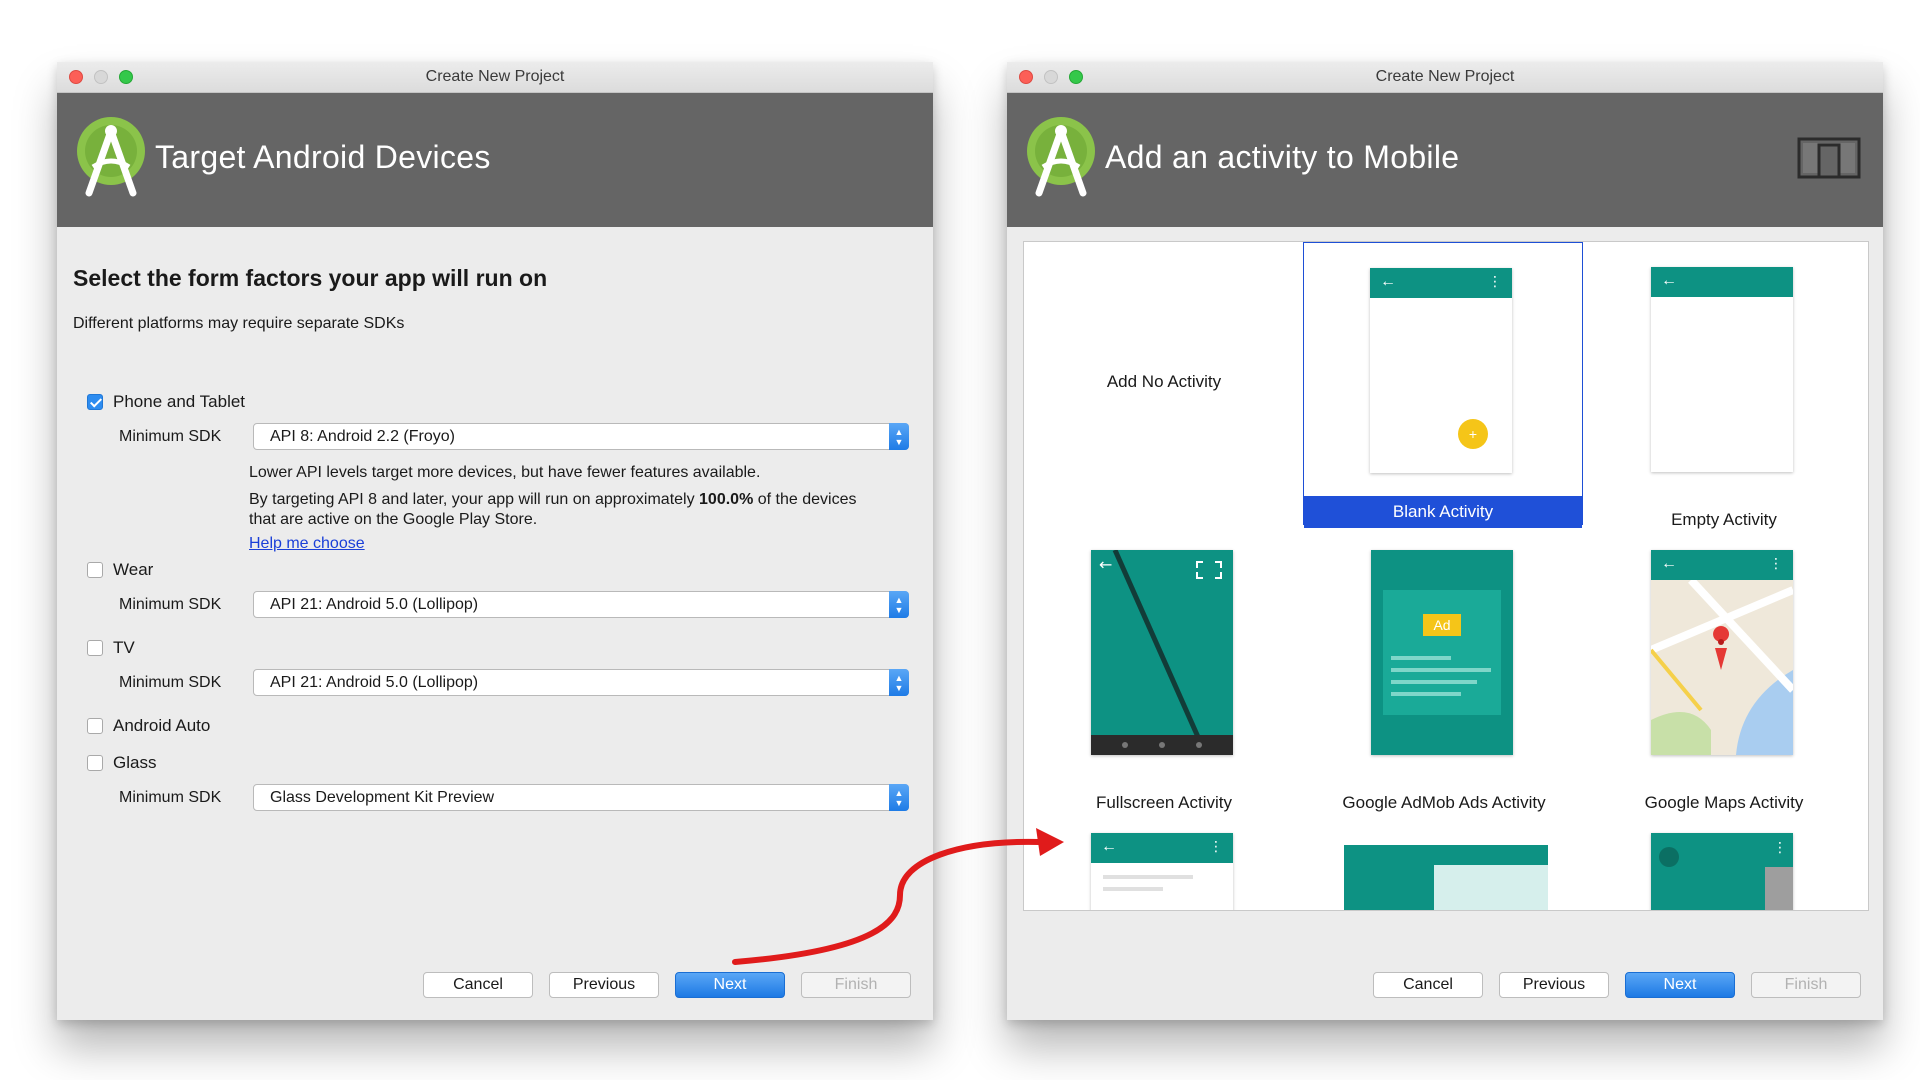  I want to click on phone-tablet-row: Phone and Tablet, so click(166, 402).